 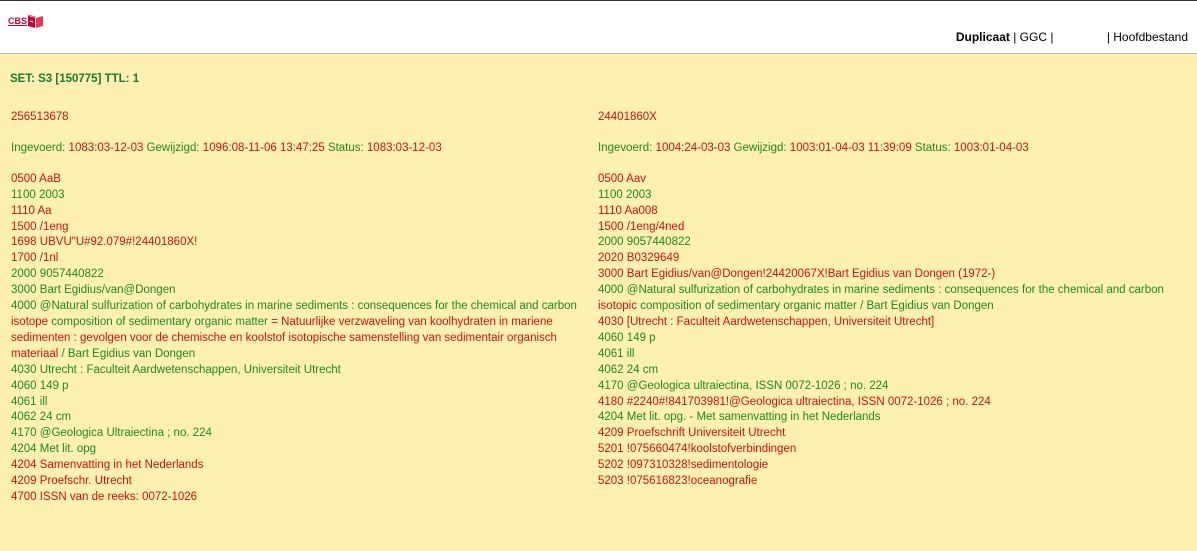 I want to click on field-line-1500: 1500 /1eng, so click(x=298, y=228).